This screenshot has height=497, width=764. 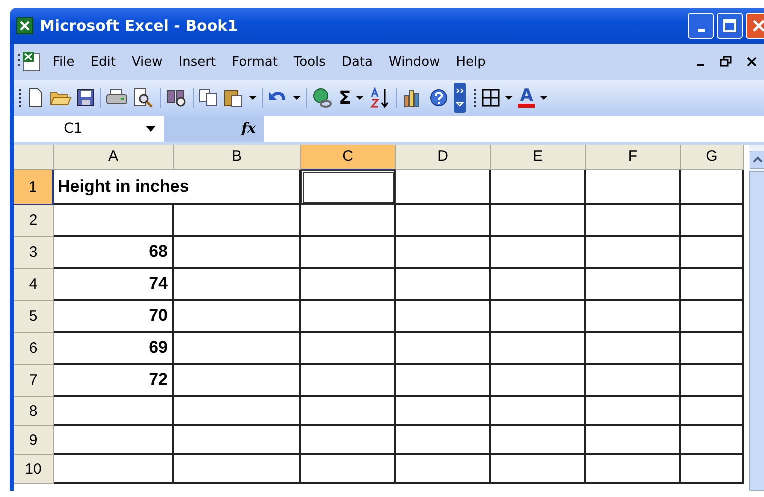 I want to click on sort-icon, so click(x=380, y=98).